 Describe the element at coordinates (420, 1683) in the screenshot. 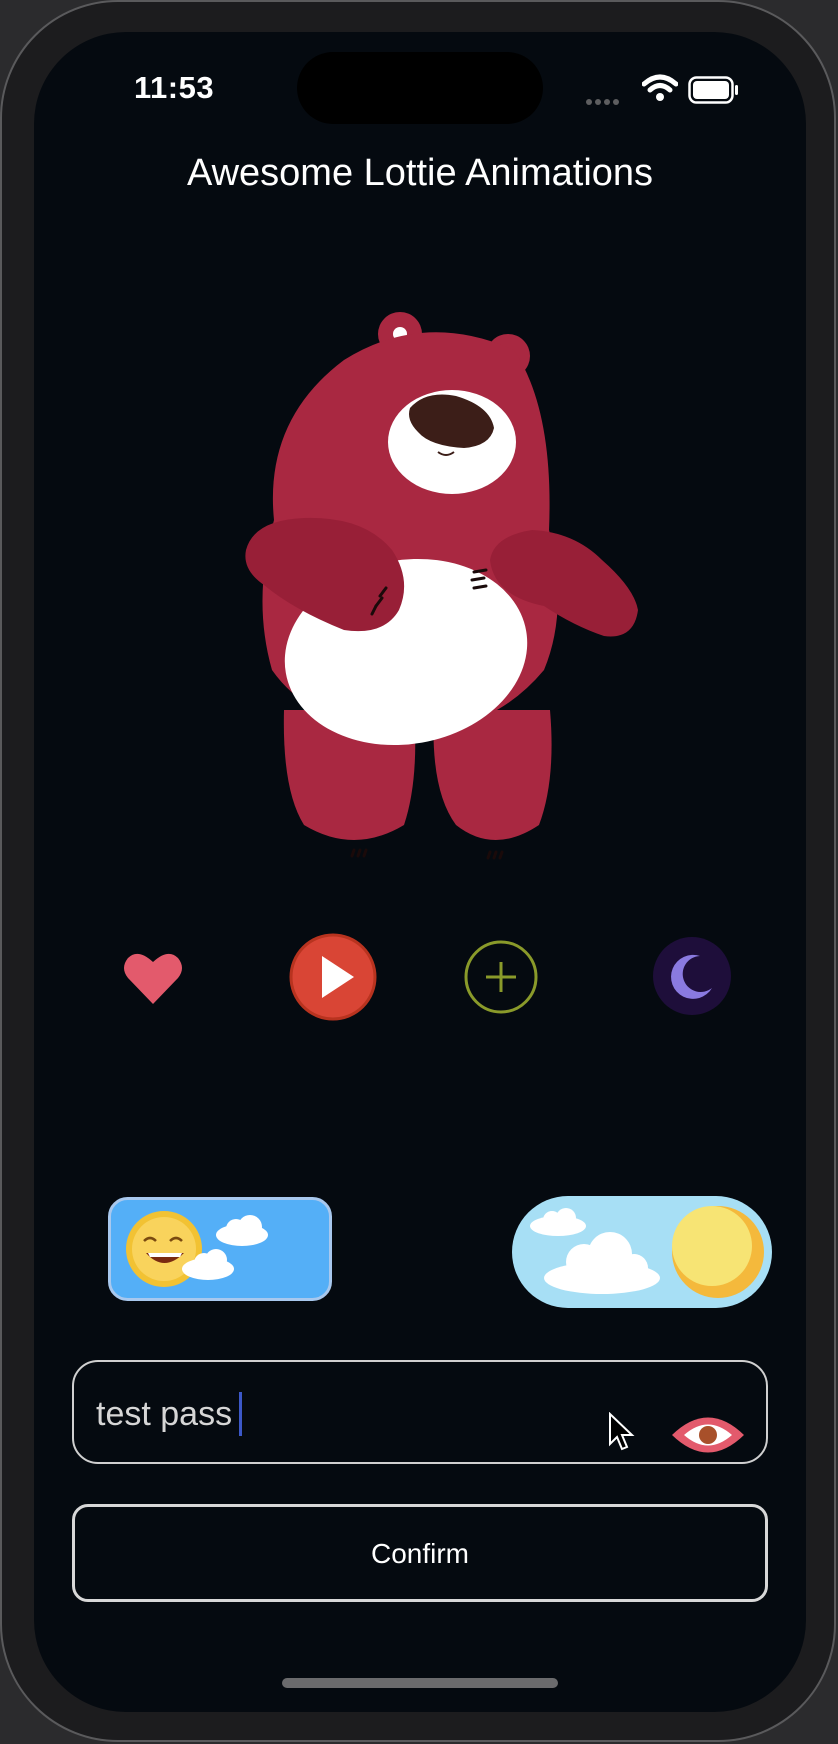

I see `home-indicator` at that location.